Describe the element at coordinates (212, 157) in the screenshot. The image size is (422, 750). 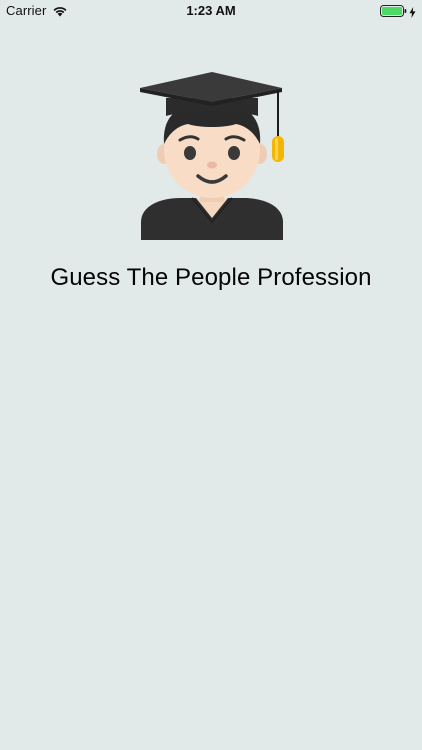
I see `student-graduate-icon` at that location.